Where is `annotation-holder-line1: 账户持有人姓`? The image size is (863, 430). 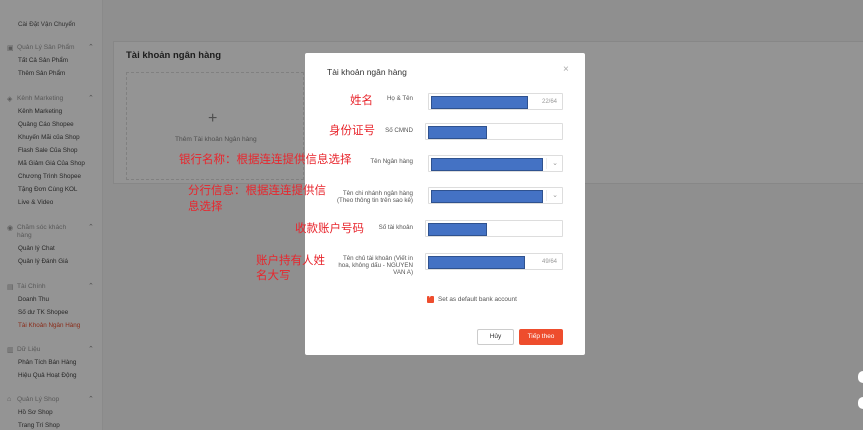
annotation-holder-line1: 账户持有人姓 is located at coordinates (290, 260).